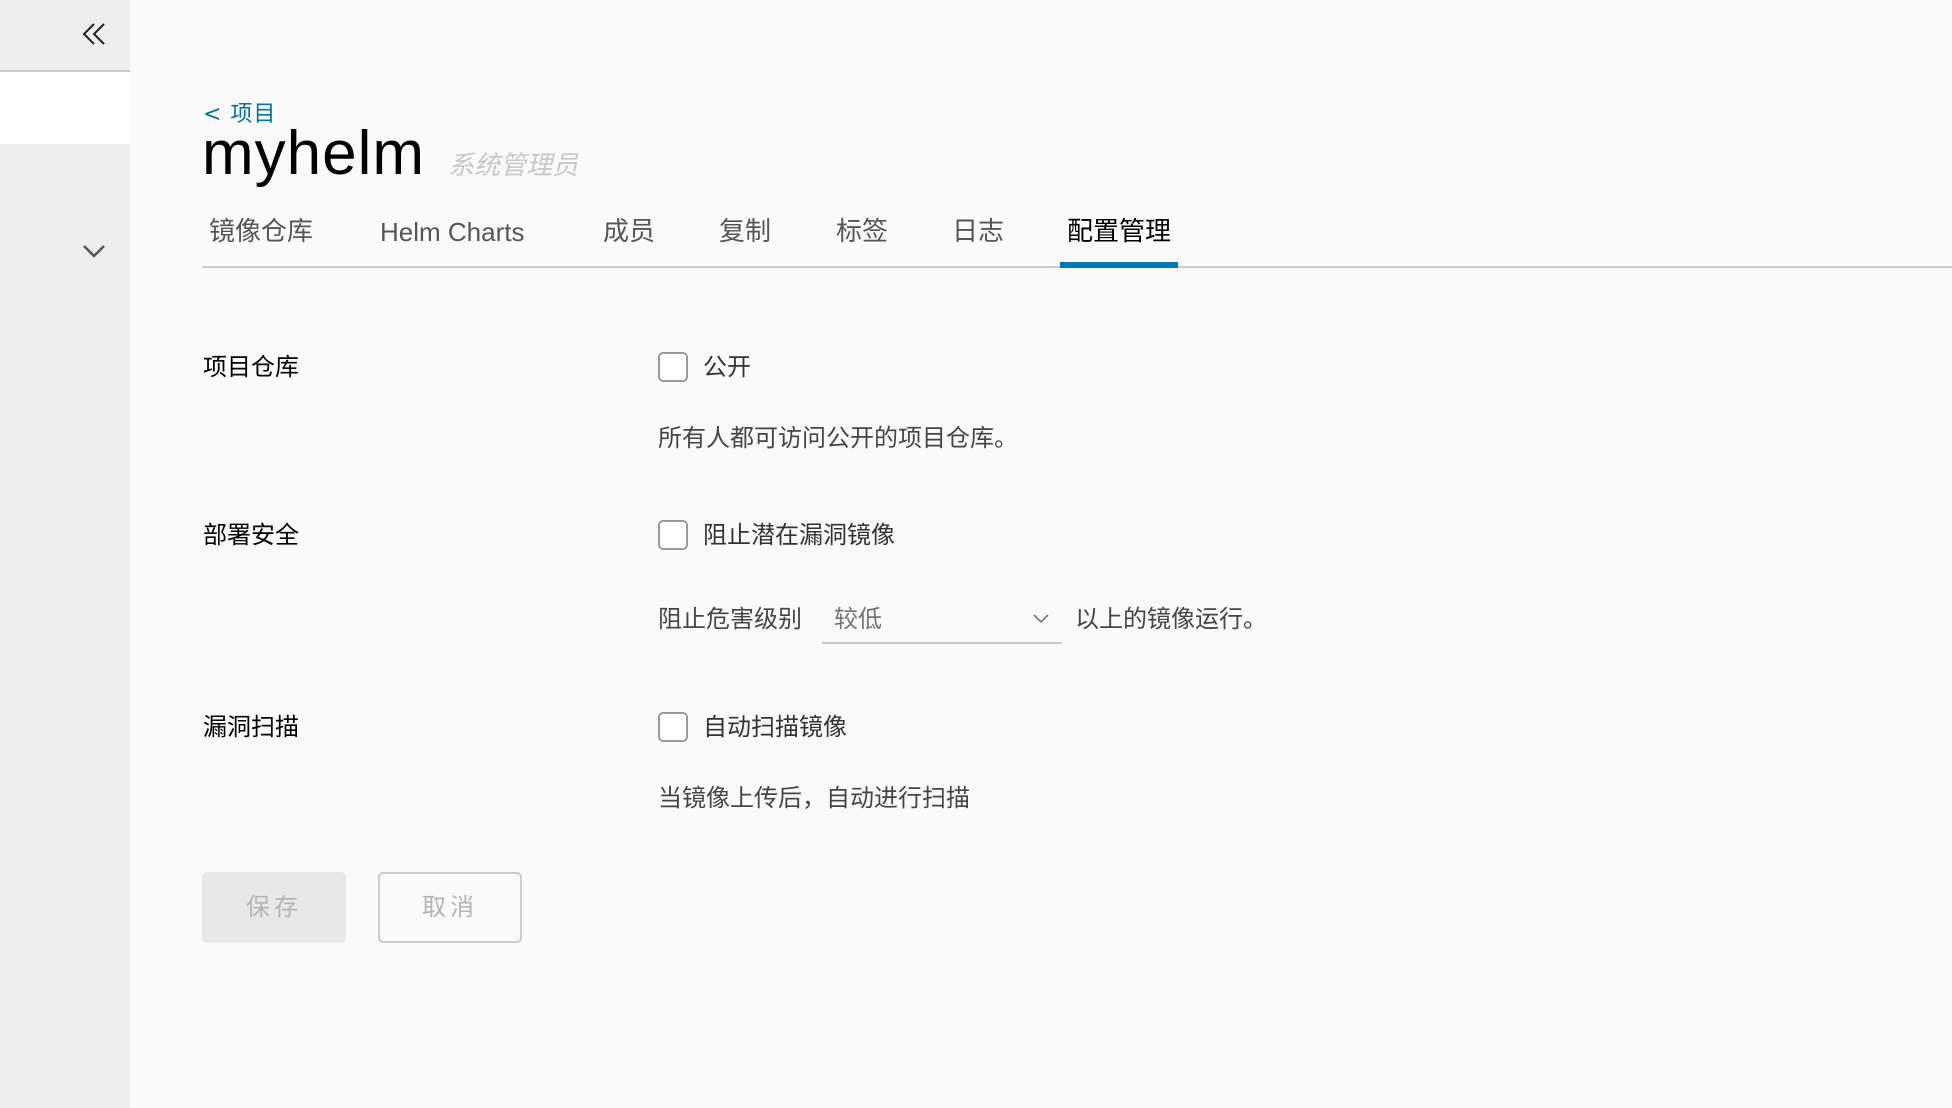 This screenshot has width=1952, height=1108. Describe the element at coordinates (673, 535) in the screenshot. I see `prevent-vulnerable-images-checkbox` at that location.